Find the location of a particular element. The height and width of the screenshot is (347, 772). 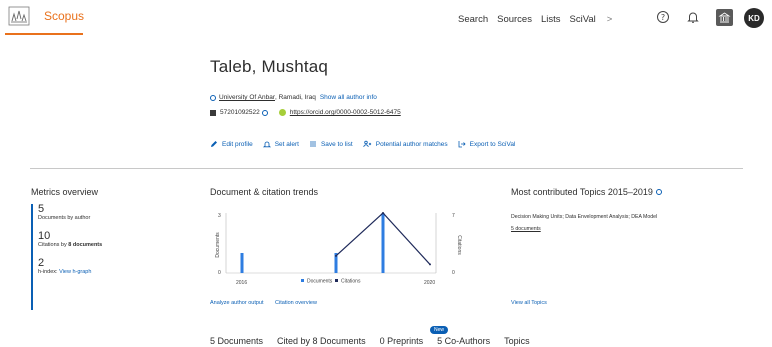

tab-documents: 5 Documents is located at coordinates (236, 341).